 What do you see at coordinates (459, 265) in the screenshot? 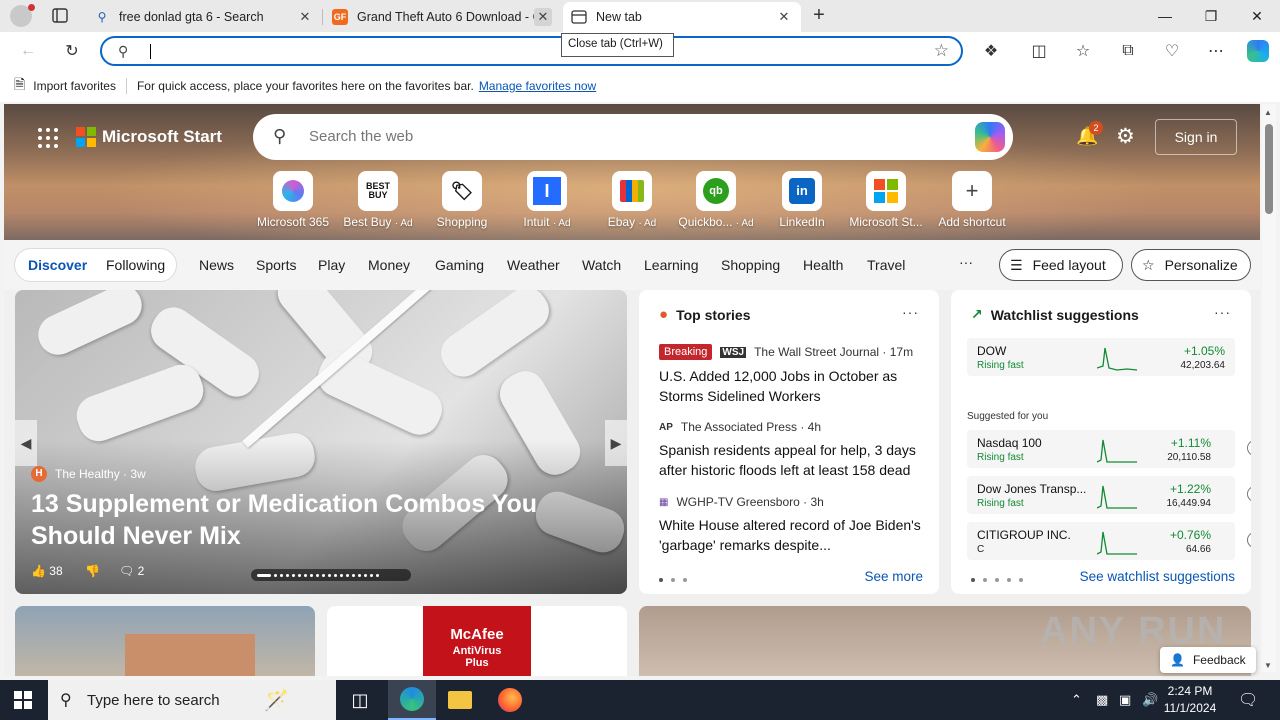
I see `nav-gaming: Gaming` at bounding box center [459, 265].